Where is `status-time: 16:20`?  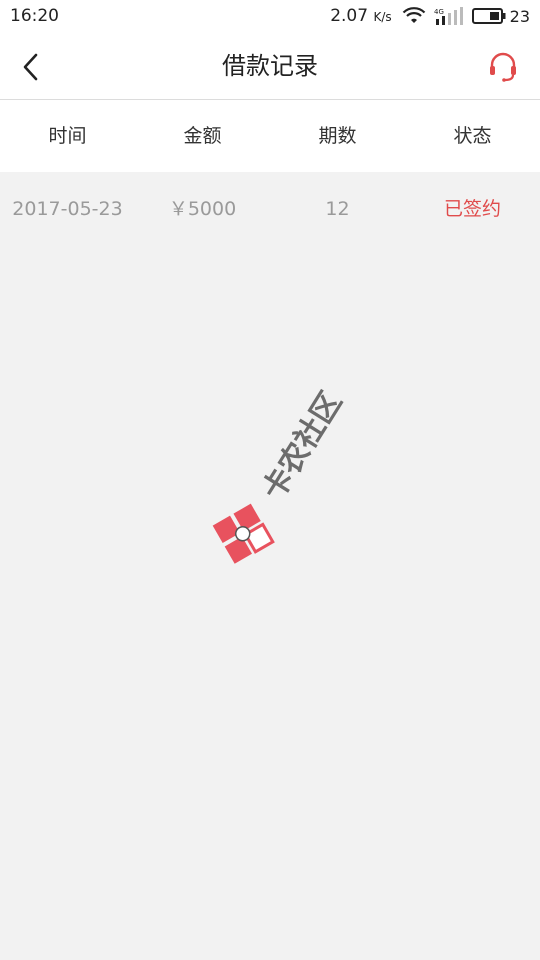 status-time: 16:20 is located at coordinates (34, 16).